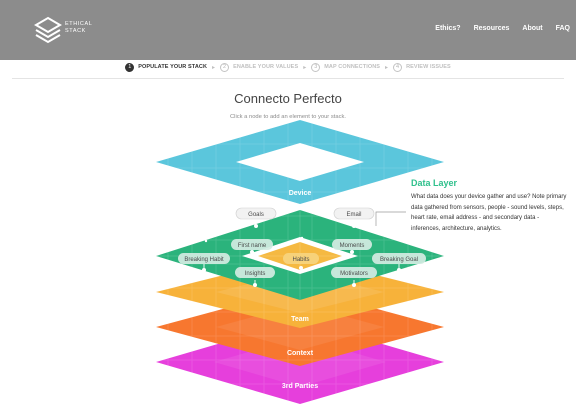 This screenshot has height=418, width=576. I want to click on node-goals-label: Goals, so click(256, 215).